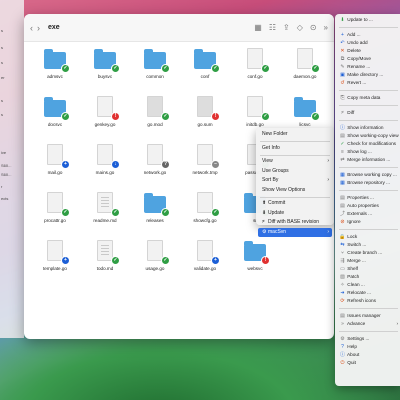 The image size is (400, 400). I want to click on file-item: ✓ readme.md, so click(105, 214).